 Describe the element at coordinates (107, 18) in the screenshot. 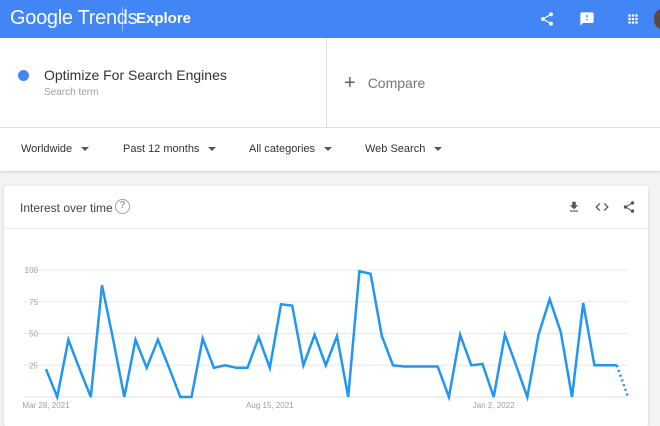

I see `logo-trends-text: Trends` at that location.